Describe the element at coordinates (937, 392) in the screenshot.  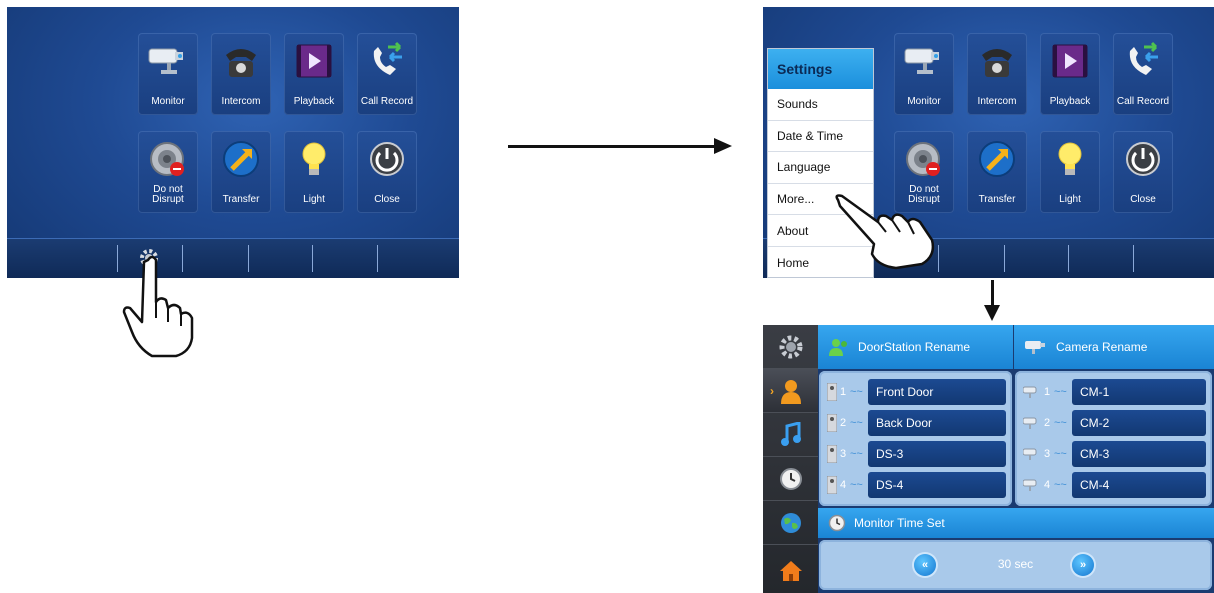
I see `door-station-name-field: Front Door` at that location.